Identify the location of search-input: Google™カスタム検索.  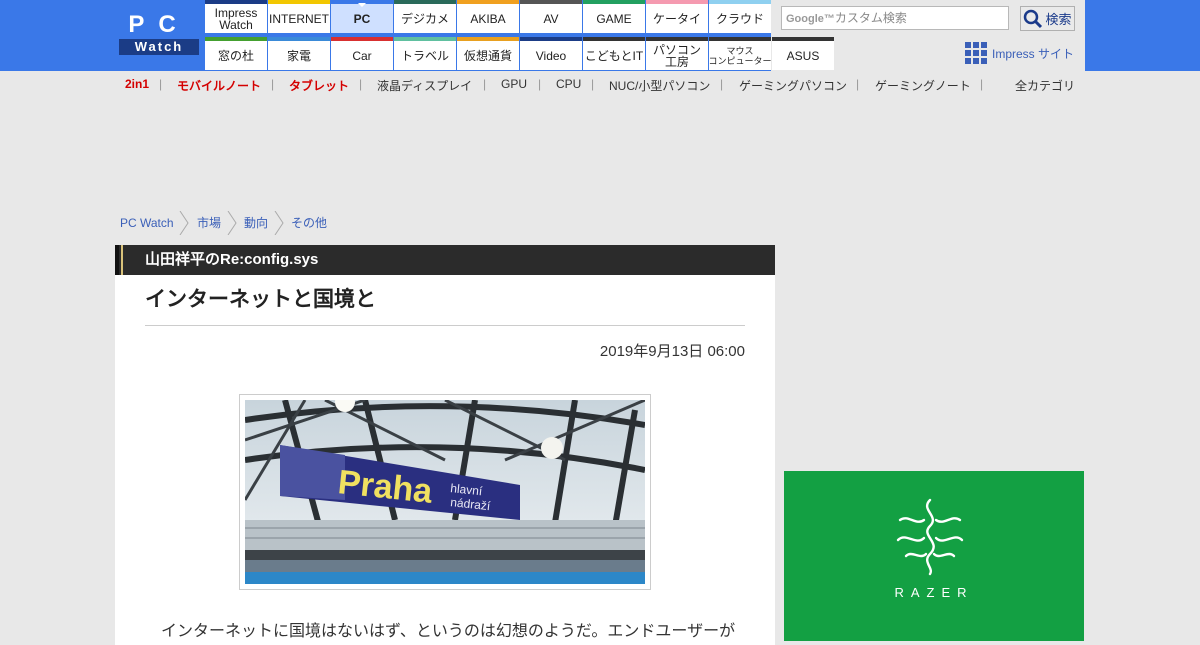
(895, 18).